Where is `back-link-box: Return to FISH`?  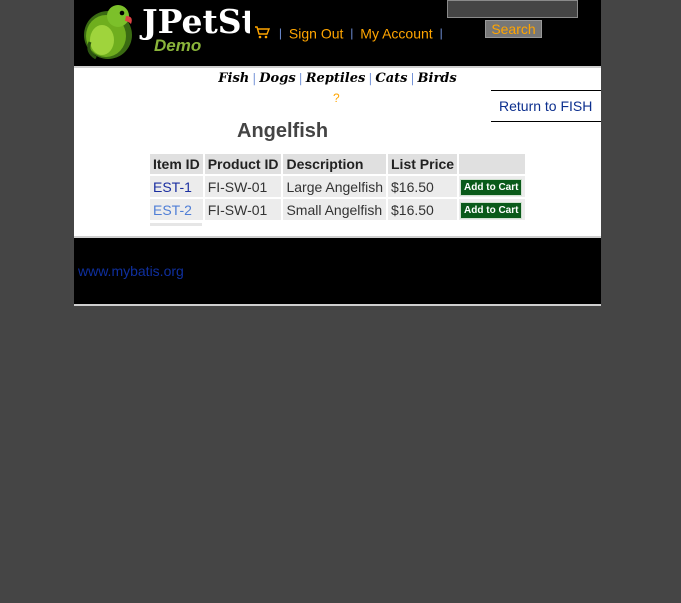
back-link-box: Return to FISH is located at coordinates (546, 106).